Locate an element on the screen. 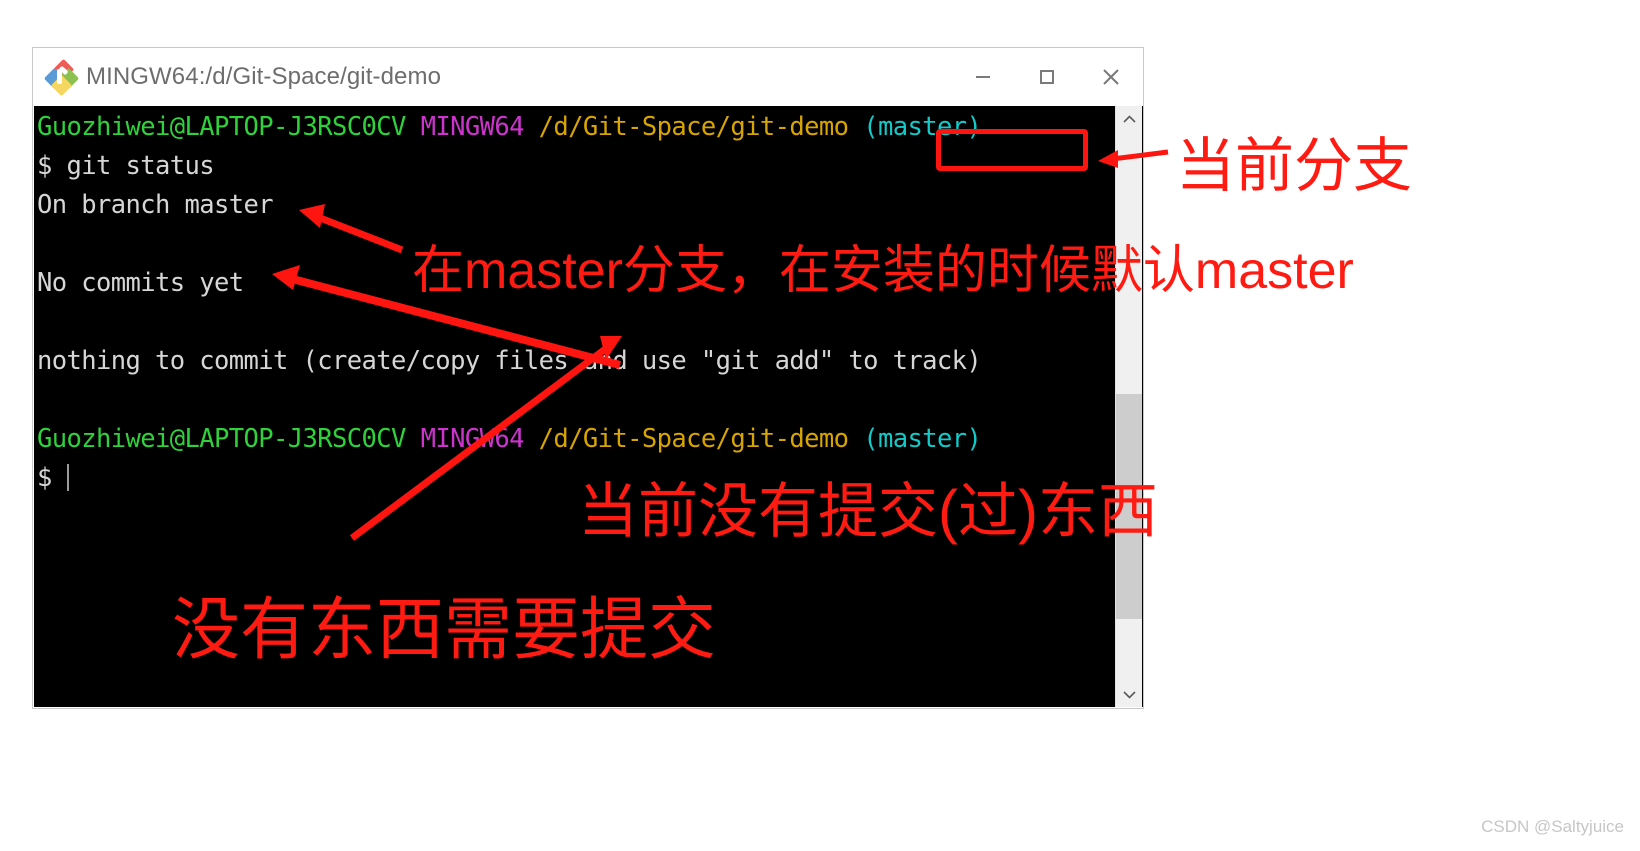 Image resolution: width=1640 pixels, height=851 pixels. chevron-down-icon is located at coordinates (1129, 694).